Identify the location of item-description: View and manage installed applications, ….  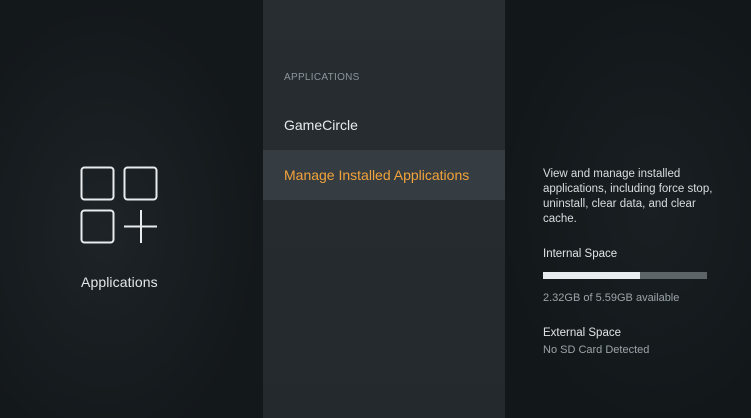
(628, 196).